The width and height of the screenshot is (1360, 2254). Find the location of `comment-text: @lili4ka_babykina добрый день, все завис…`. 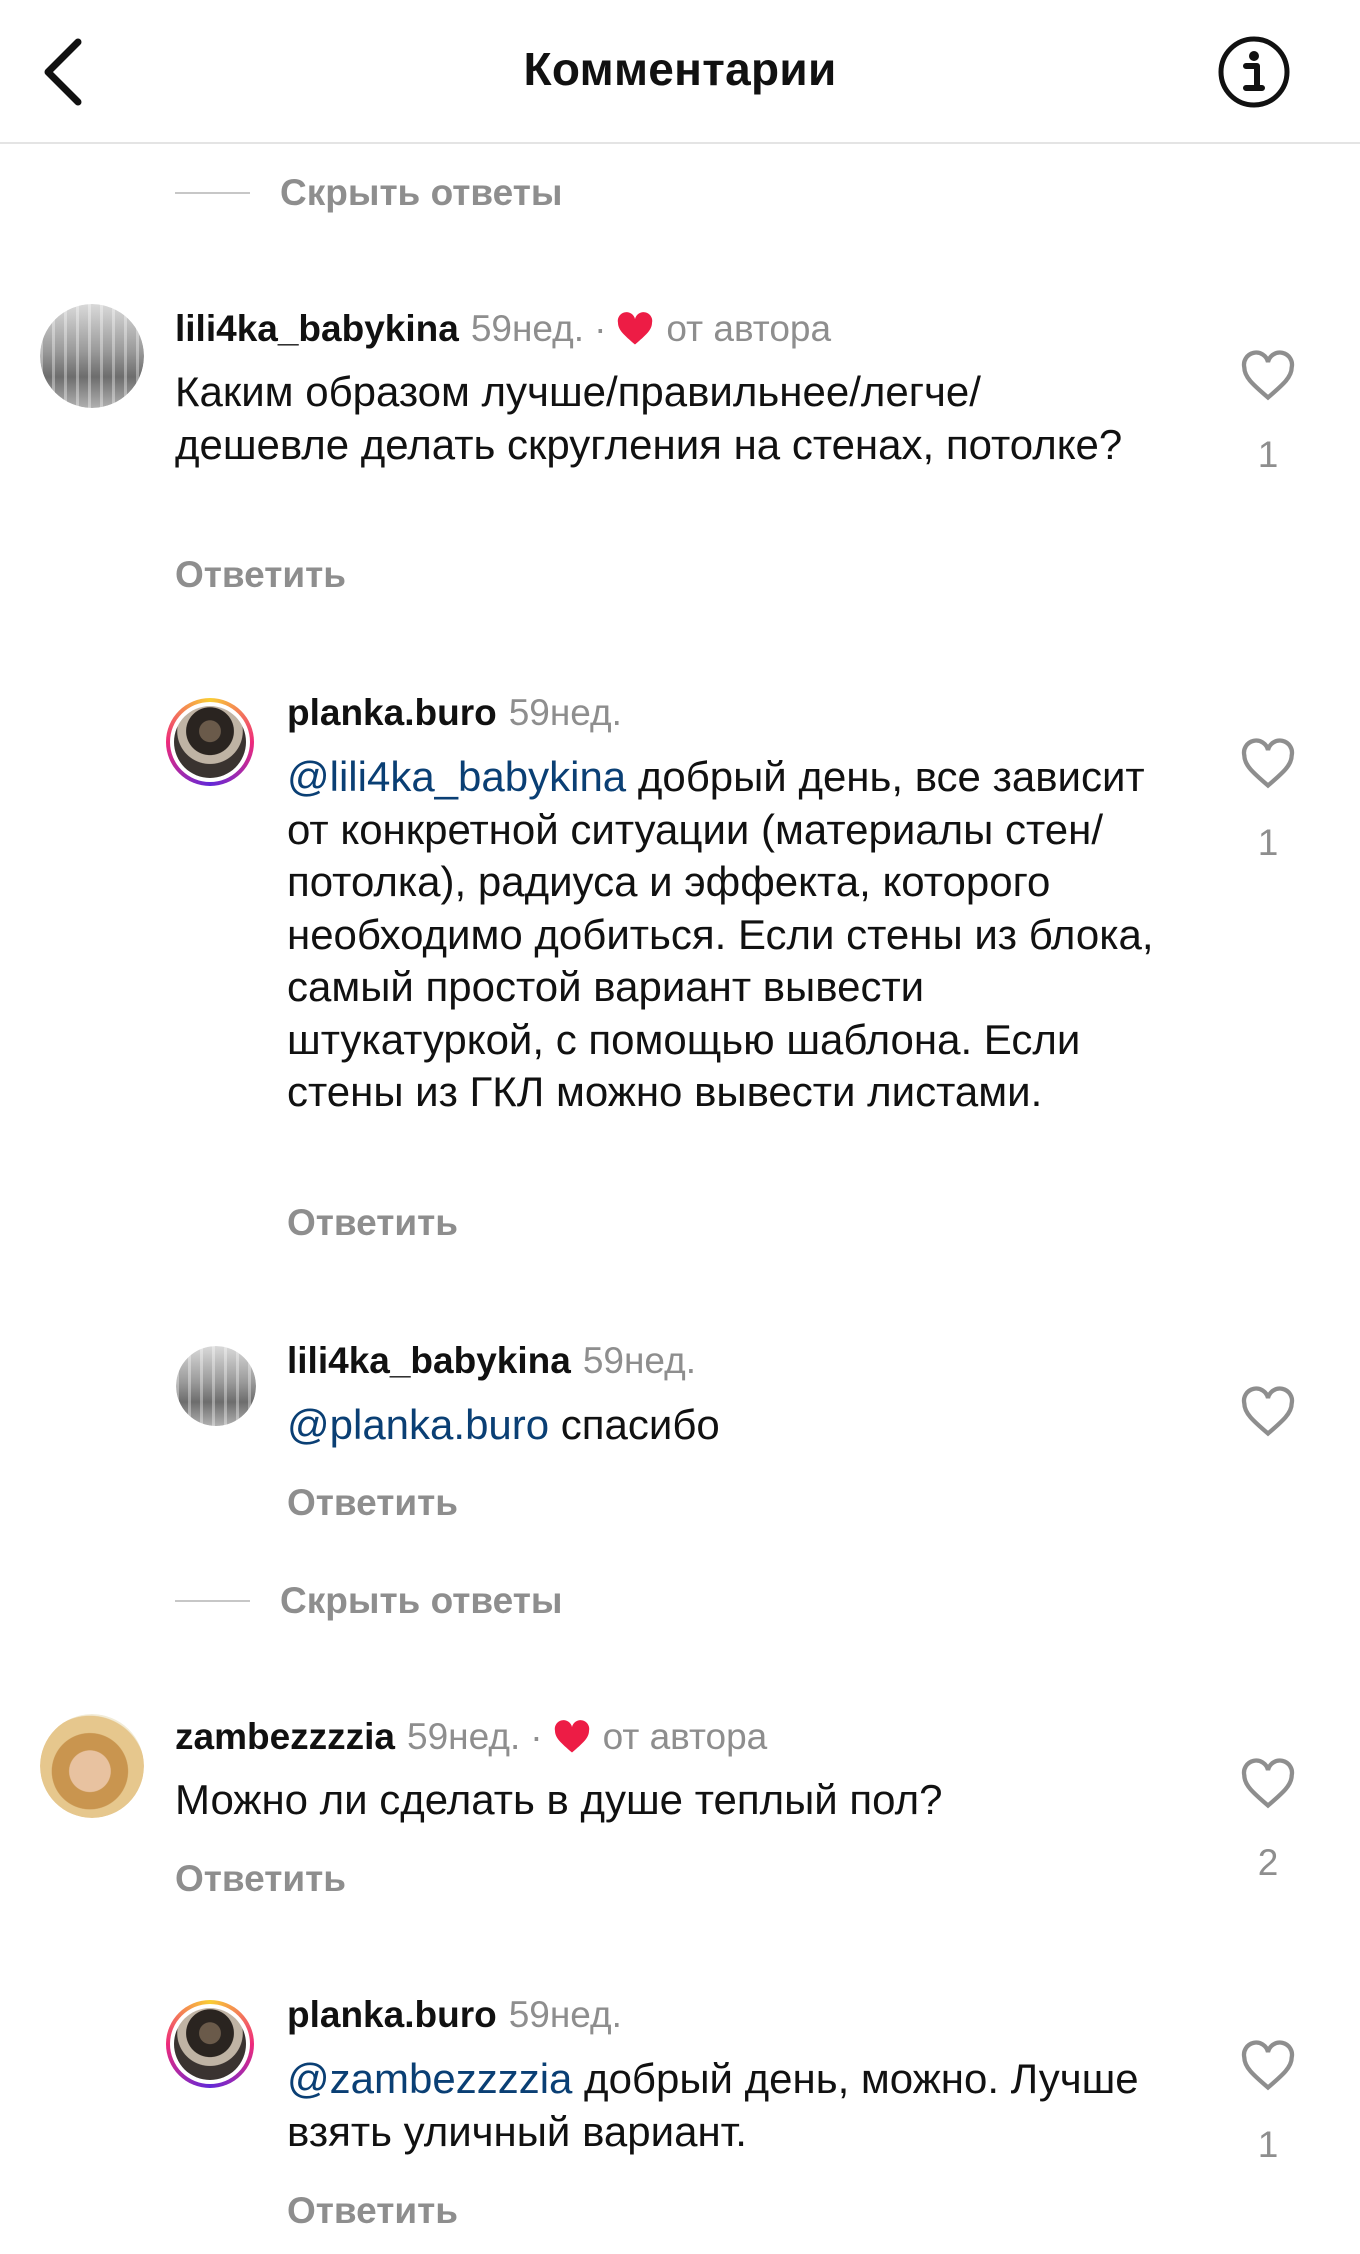

comment-text: @lili4ka_babykina добрый день, все завис… is located at coordinates (737, 935).